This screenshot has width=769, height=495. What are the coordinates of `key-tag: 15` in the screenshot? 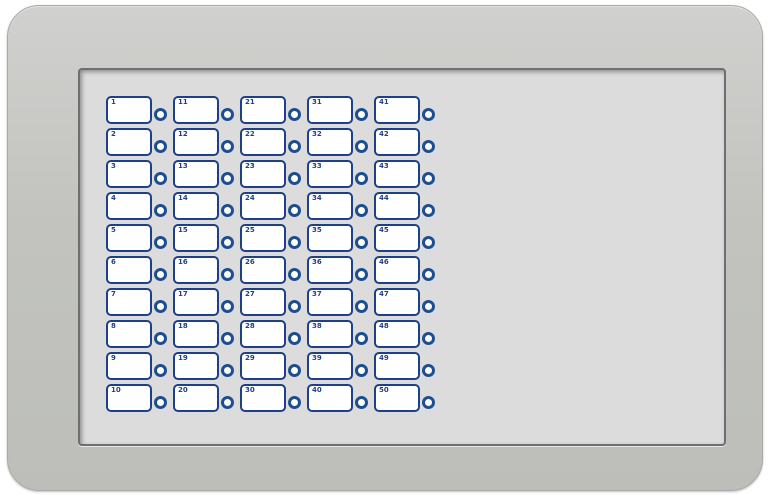 It's located at (208, 239).